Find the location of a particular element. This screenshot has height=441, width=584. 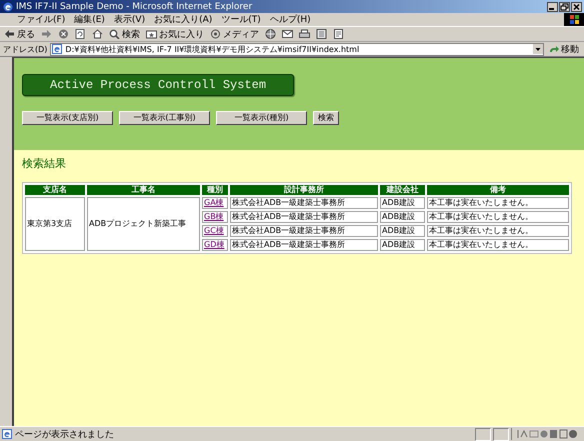

nav-button: 一覧表示(支店別) is located at coordinates (67, 118).